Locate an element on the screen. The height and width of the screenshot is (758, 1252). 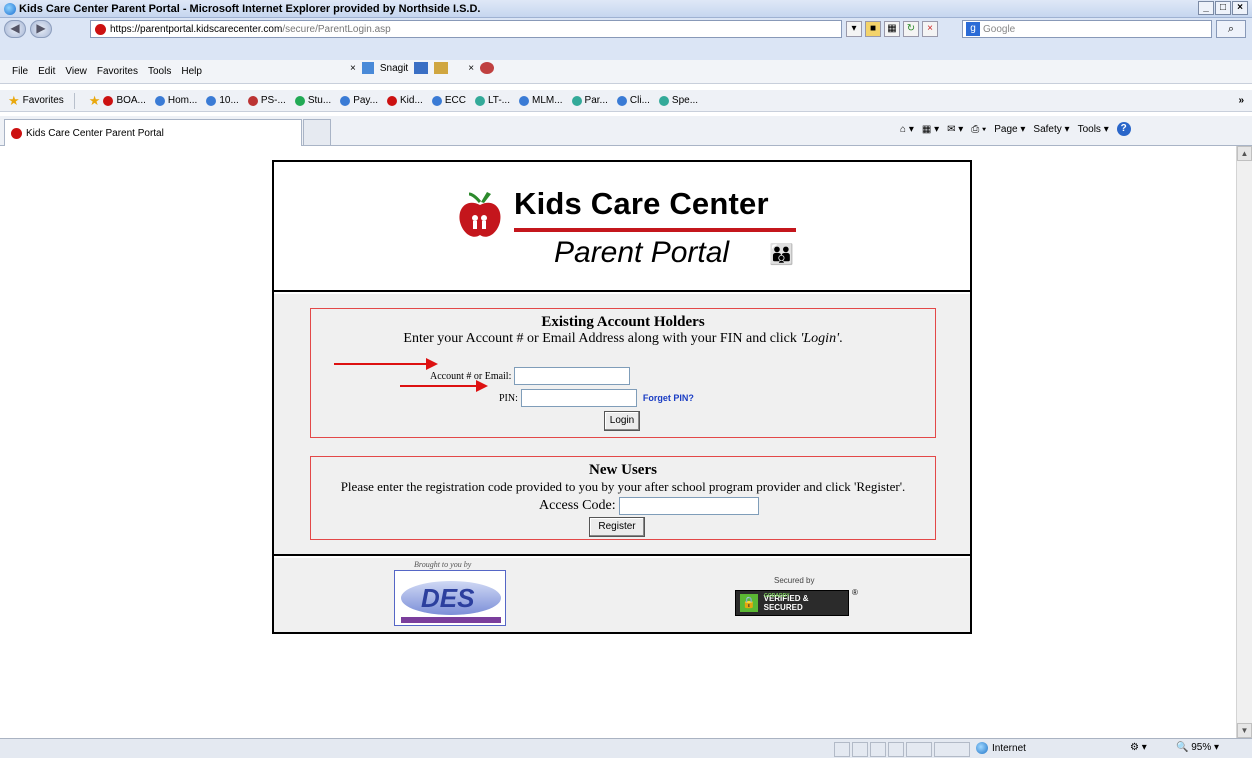
favorites-button: ★ Favorites is located at coordinates (41, 100).